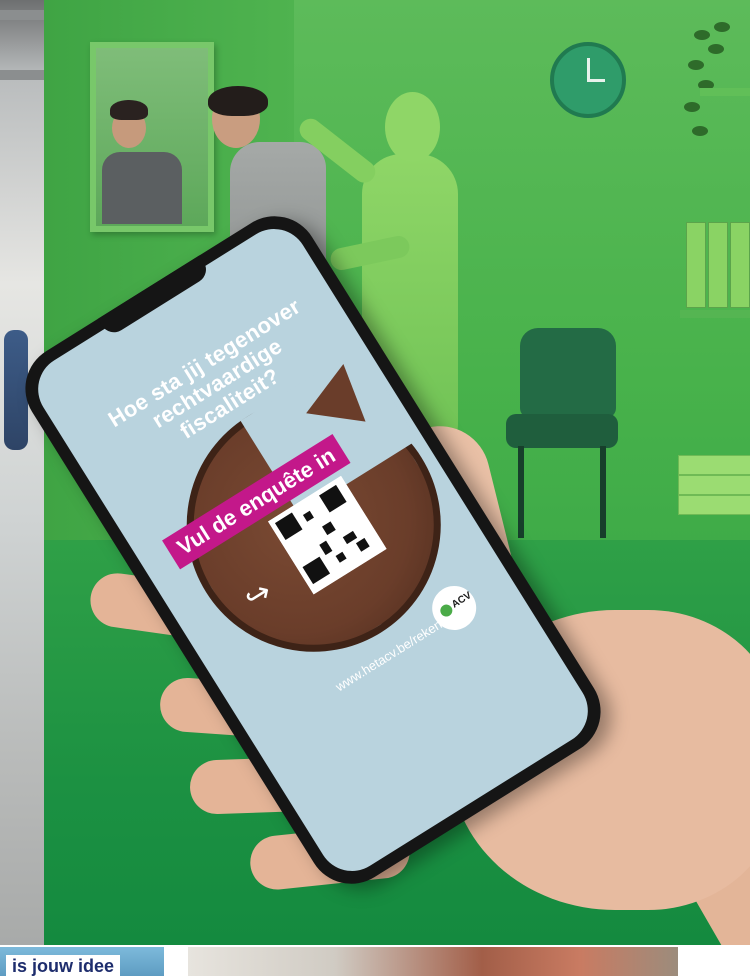  What do you see at coordinates (152, 137) in the screenshot?
I see `wall-mirror` at bounding box center [152, 137].